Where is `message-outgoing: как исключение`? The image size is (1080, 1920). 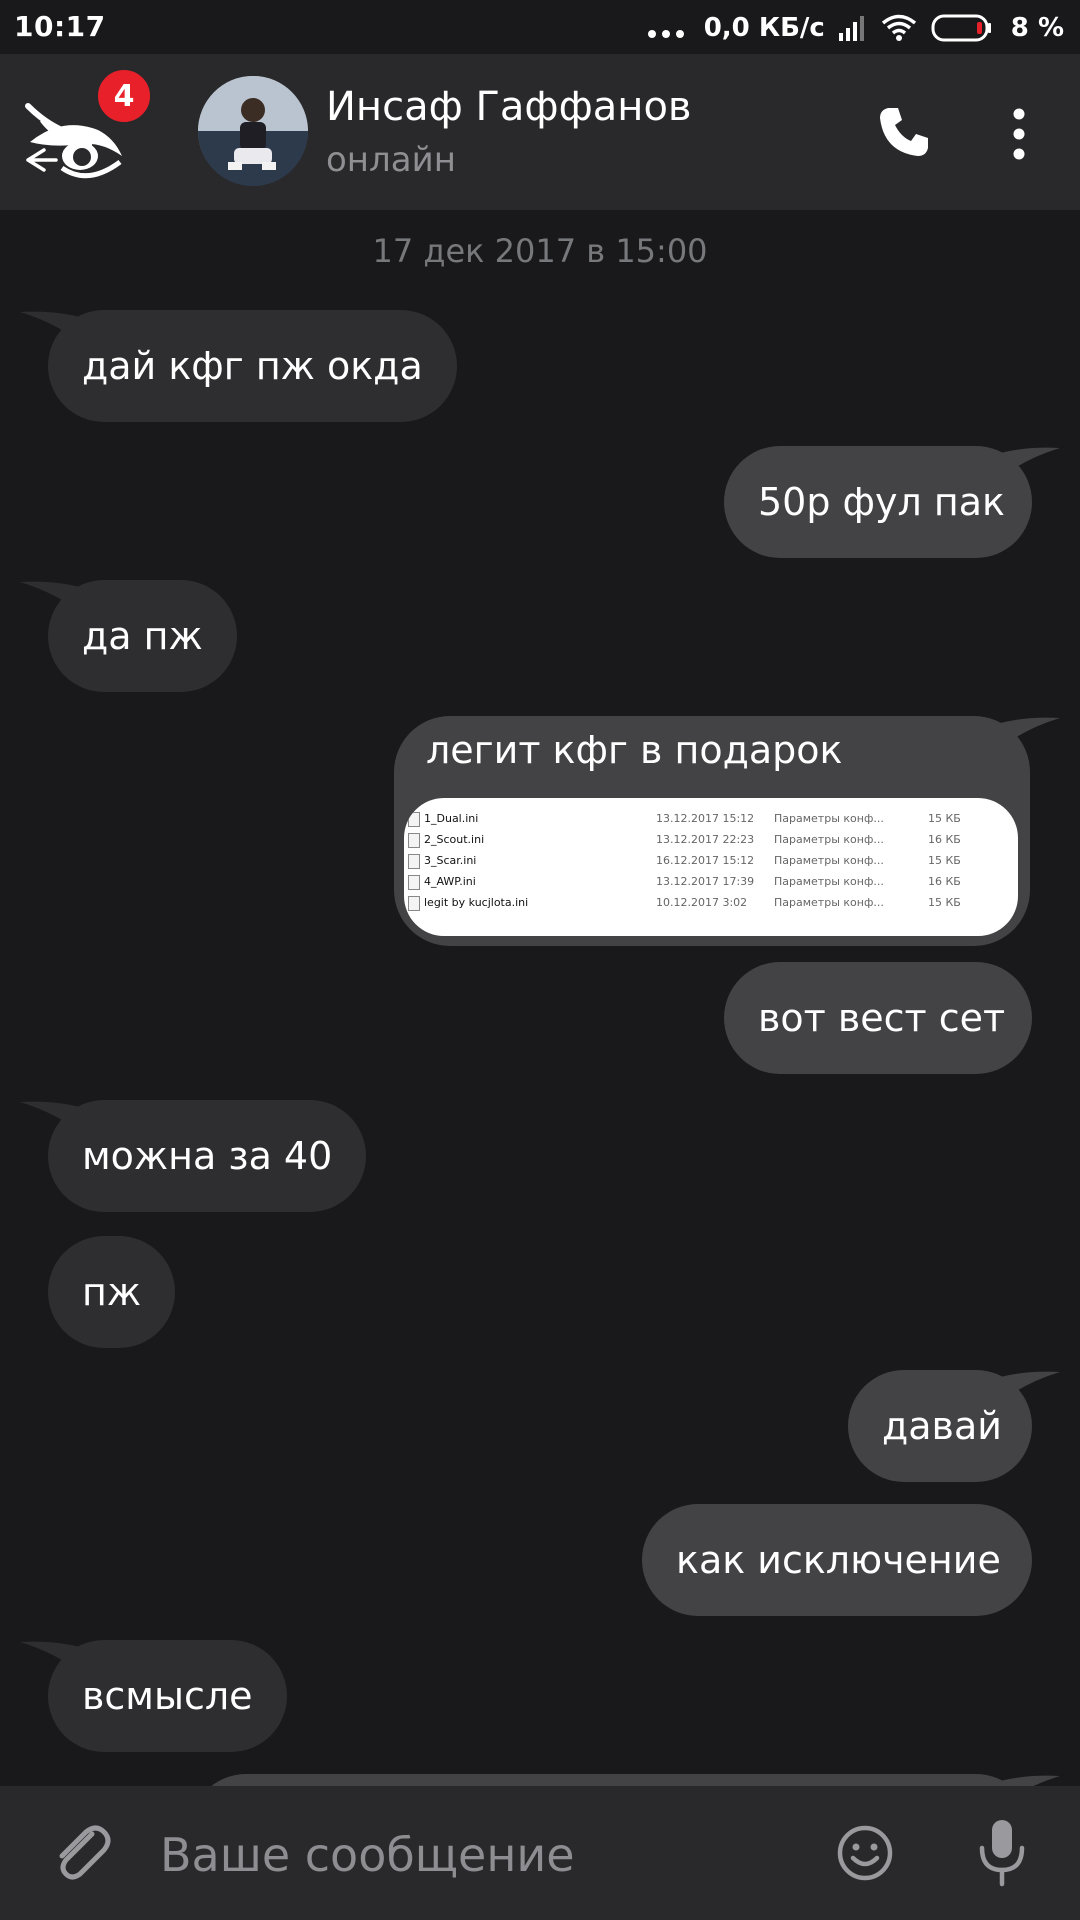 message-outgoing: как исключение is located at coordinates (837, 1560).